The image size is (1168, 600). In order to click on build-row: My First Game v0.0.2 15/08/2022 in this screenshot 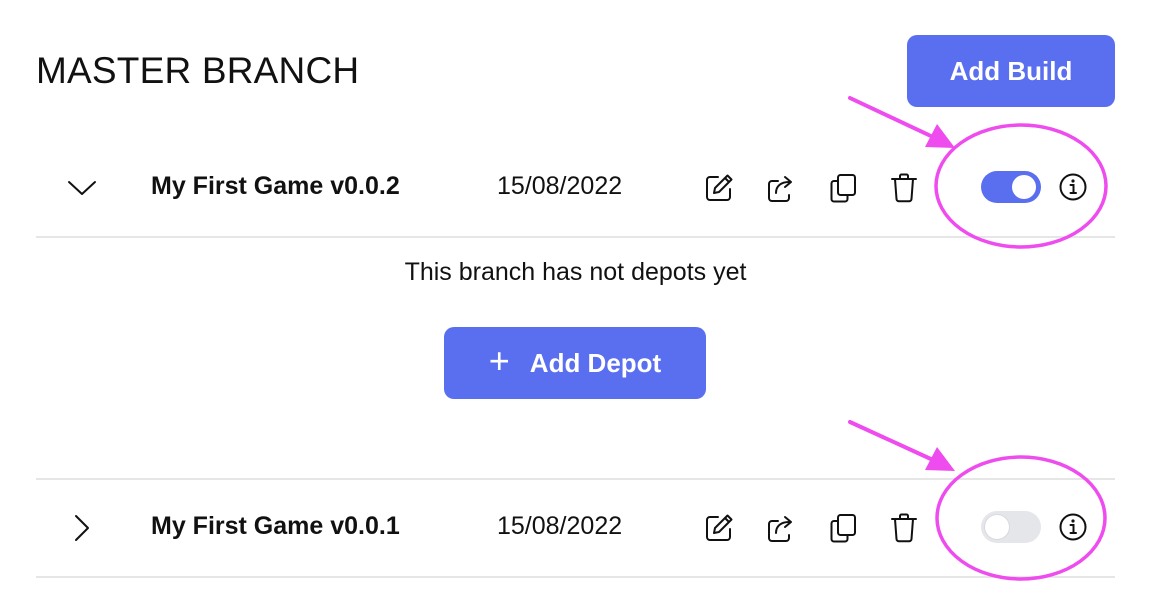, I will do `click(575, 188)`.